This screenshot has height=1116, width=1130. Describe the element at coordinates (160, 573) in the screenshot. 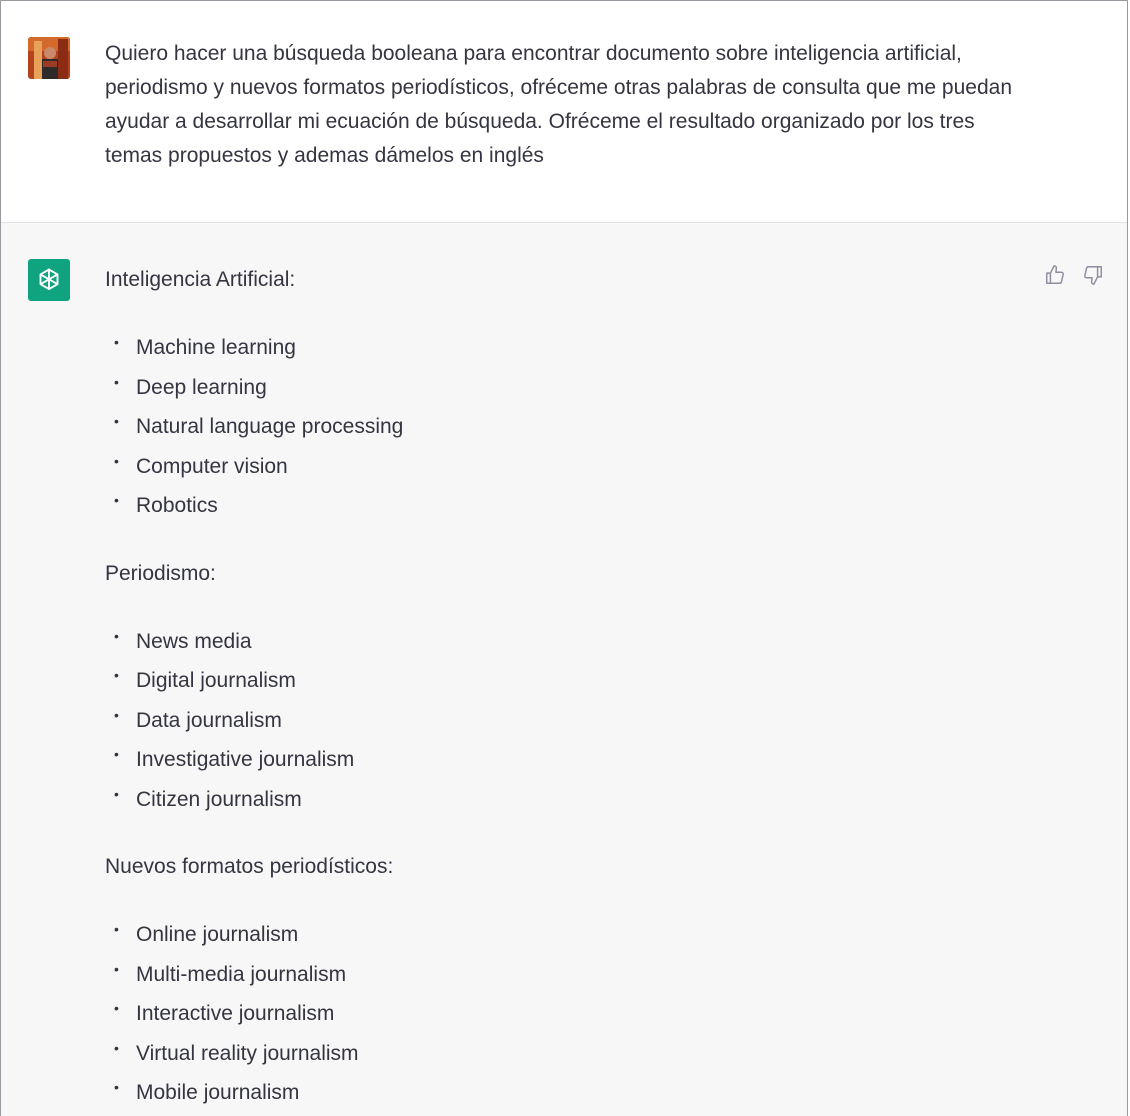

I see `section-title: Periodismo:` at that location.